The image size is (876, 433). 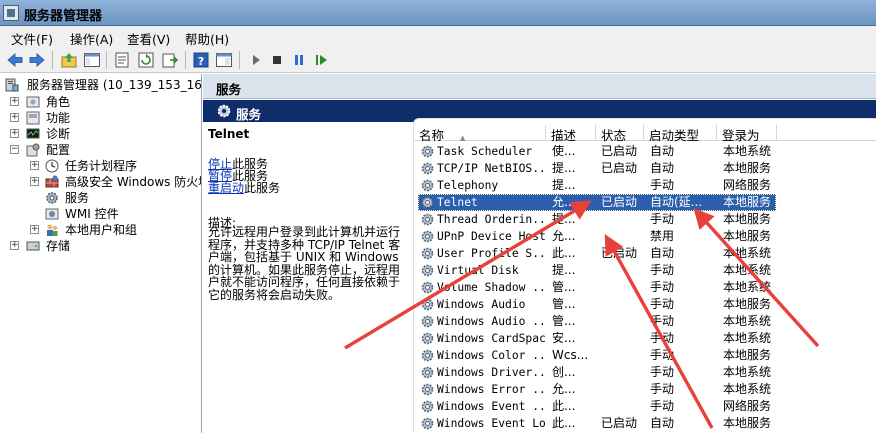 I want to click on restart-service-action: 重启动此服务, so click(x=244, y=187).